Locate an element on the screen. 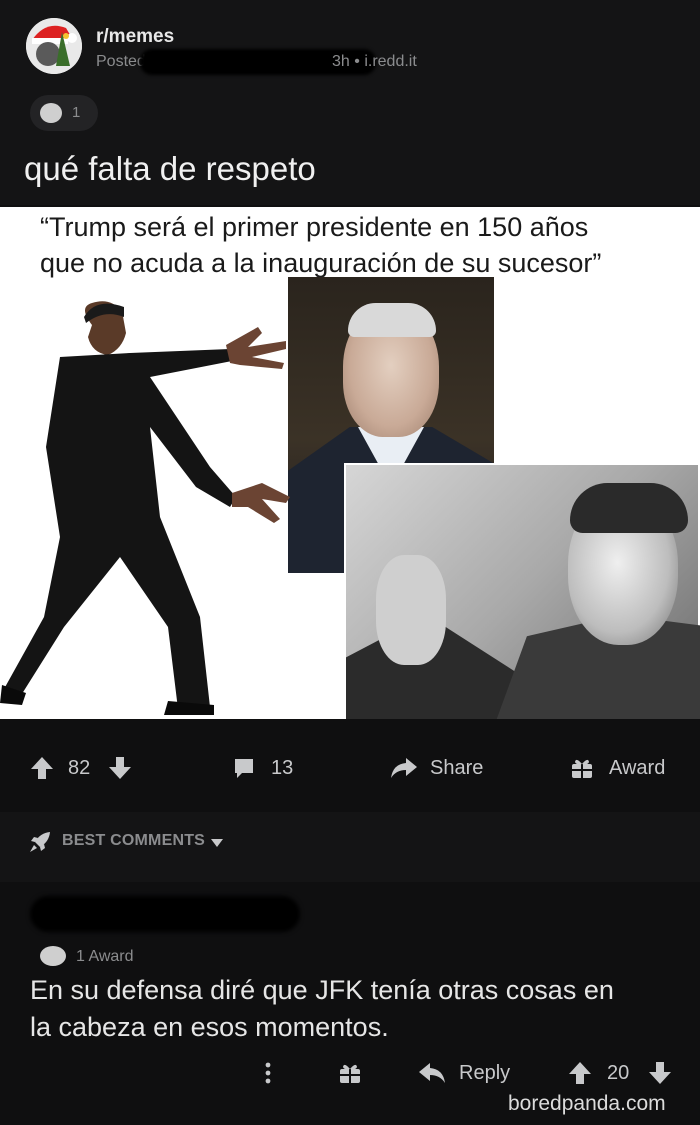  upvote-count: 82 is located at coordinates (79, 768).